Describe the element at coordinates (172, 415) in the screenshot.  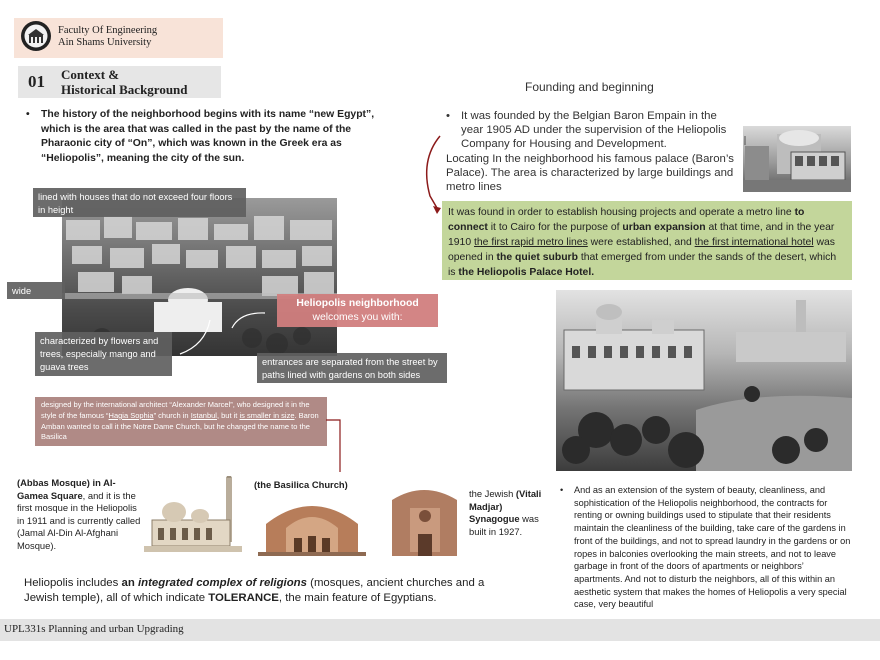
I see `note-text: ” church in` at that location.